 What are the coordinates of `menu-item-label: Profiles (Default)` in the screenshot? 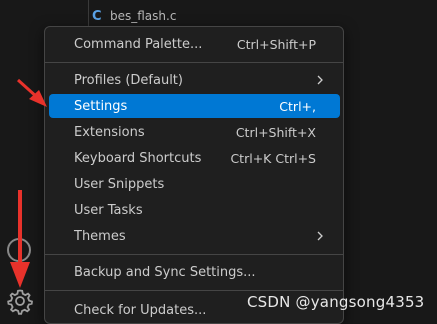 It's located at (128, 80).